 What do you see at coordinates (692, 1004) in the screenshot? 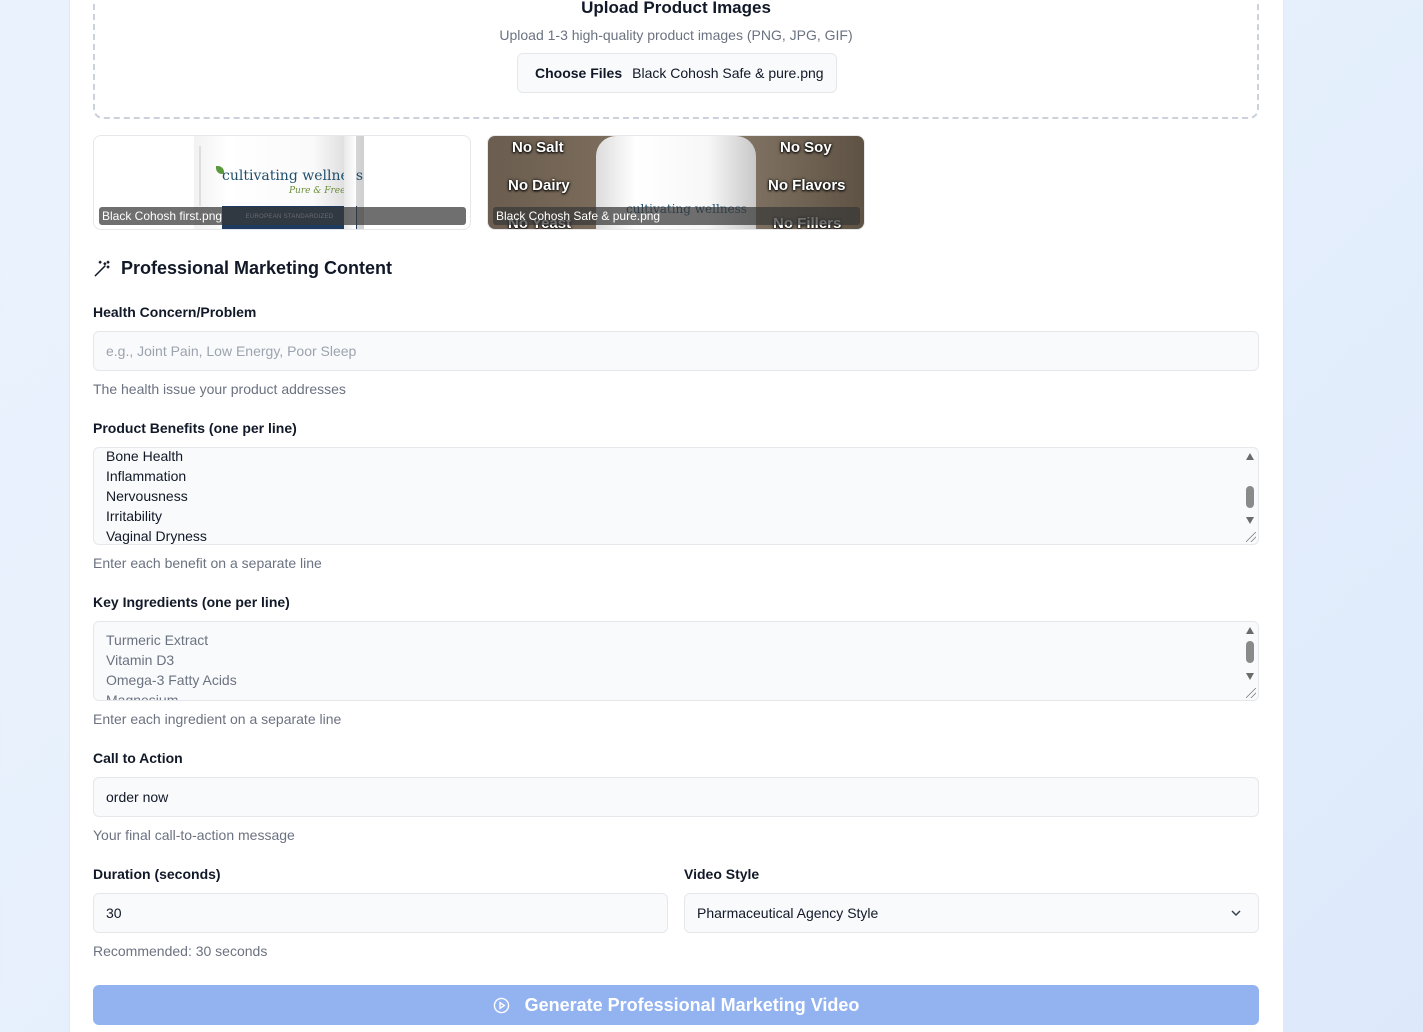
I see `generate-button-label: Generate Professional Marketing Video` at bounding box center [692, 1004].